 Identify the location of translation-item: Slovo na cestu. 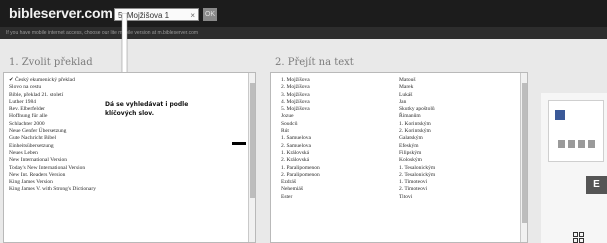
(52, 87).